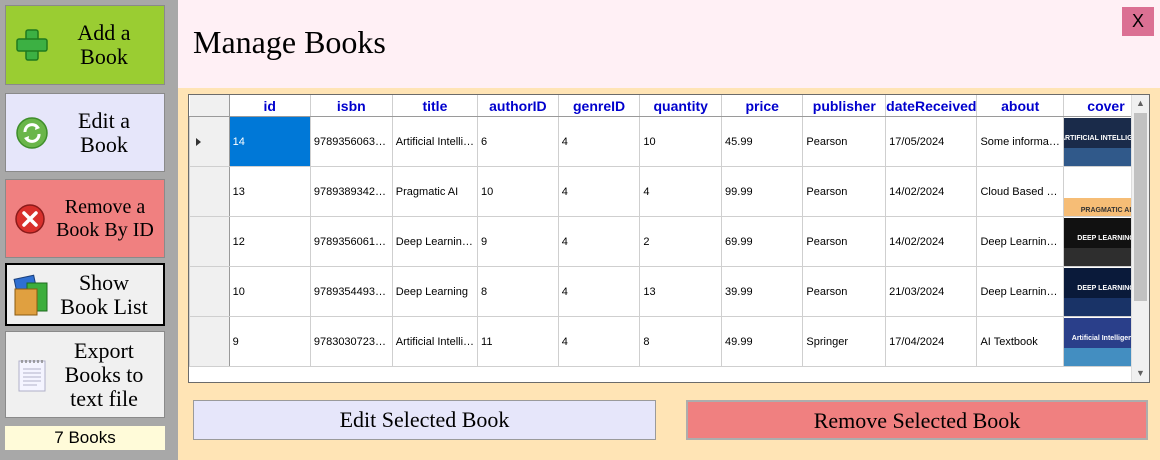 The image size is (1160, 460). Describe the element at coordinates (762, 291) in the screenshot. I see `cell-price: 39.99` at that location.